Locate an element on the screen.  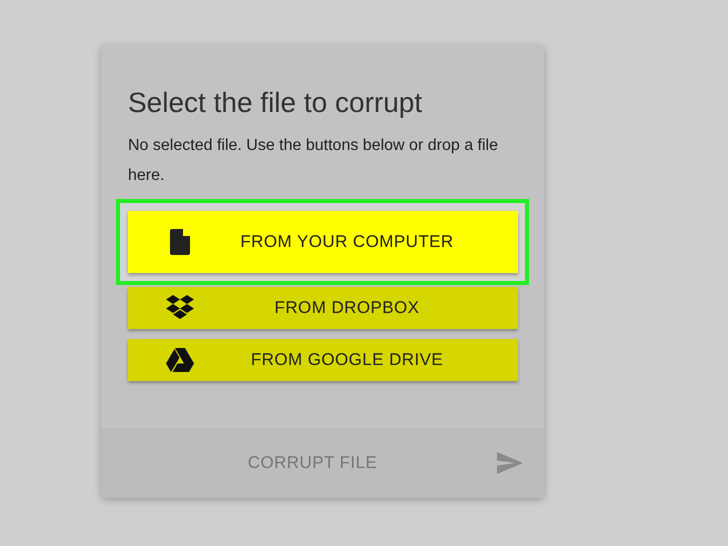
triangle-icon is located at coordinates (180, 360).